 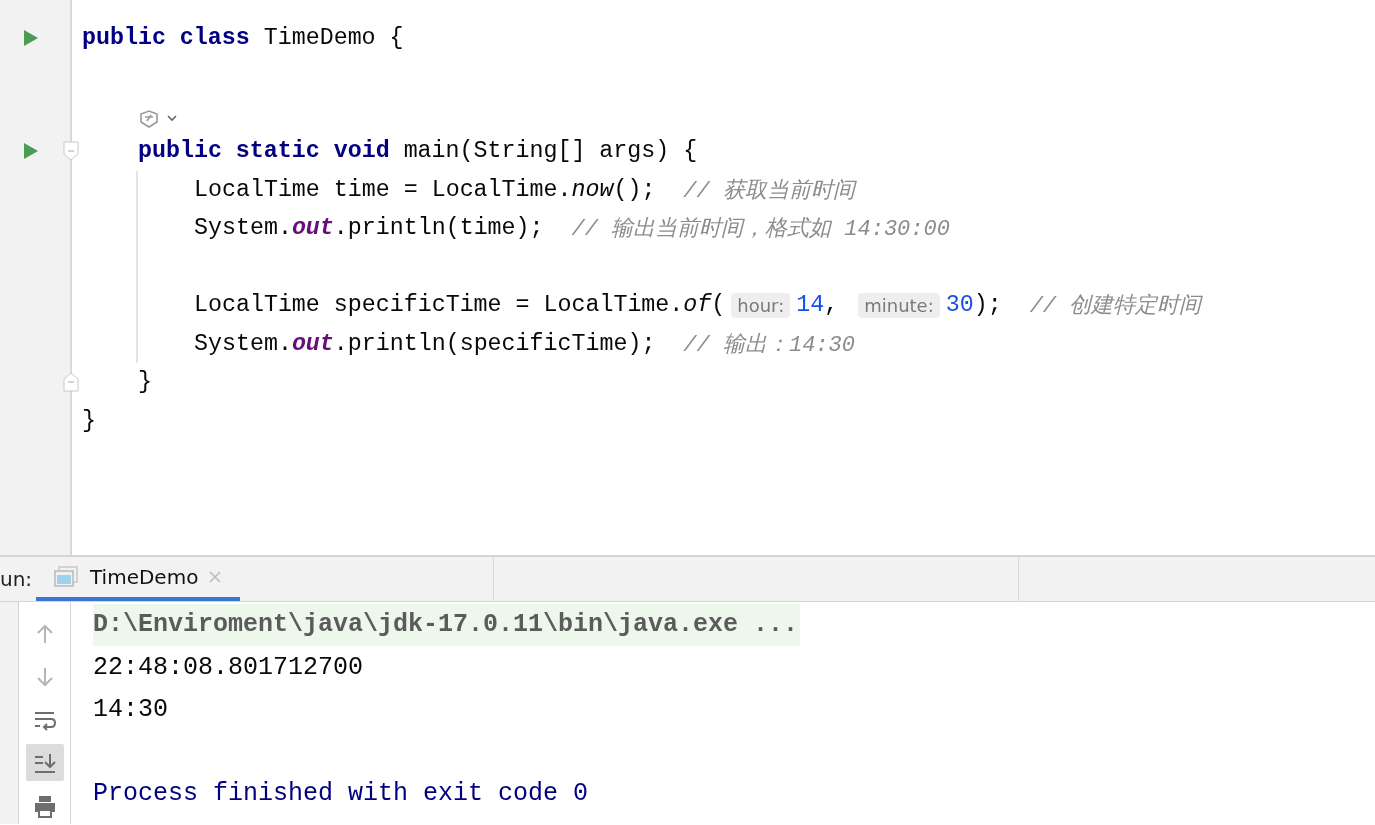 I want to click on number-literal: 30, so click(x=959, y=305).